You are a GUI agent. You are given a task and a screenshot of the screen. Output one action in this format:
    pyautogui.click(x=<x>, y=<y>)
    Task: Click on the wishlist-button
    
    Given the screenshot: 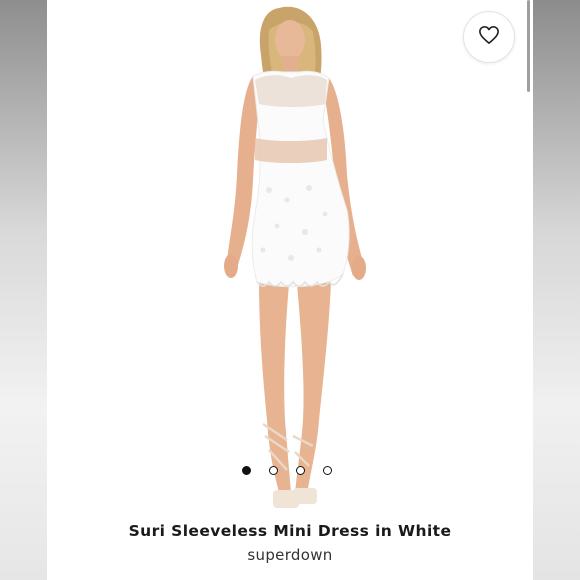 What is the action you would take?
    pyautogui.click(x=489, y=37)
    